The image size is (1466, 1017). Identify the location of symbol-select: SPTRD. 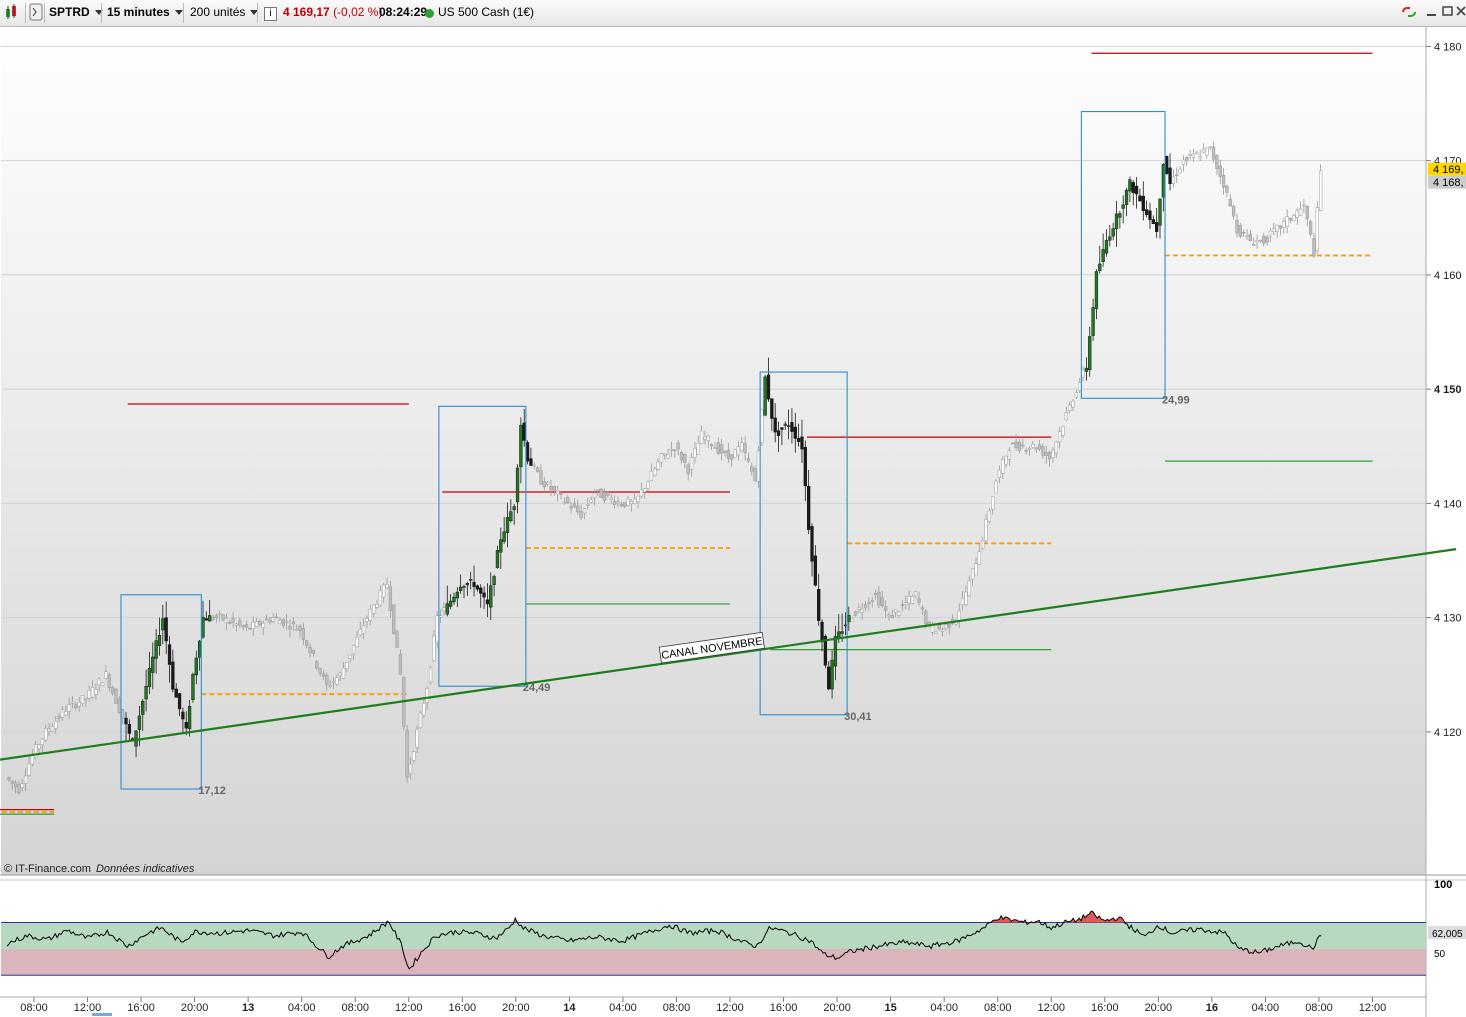
(76, 12).